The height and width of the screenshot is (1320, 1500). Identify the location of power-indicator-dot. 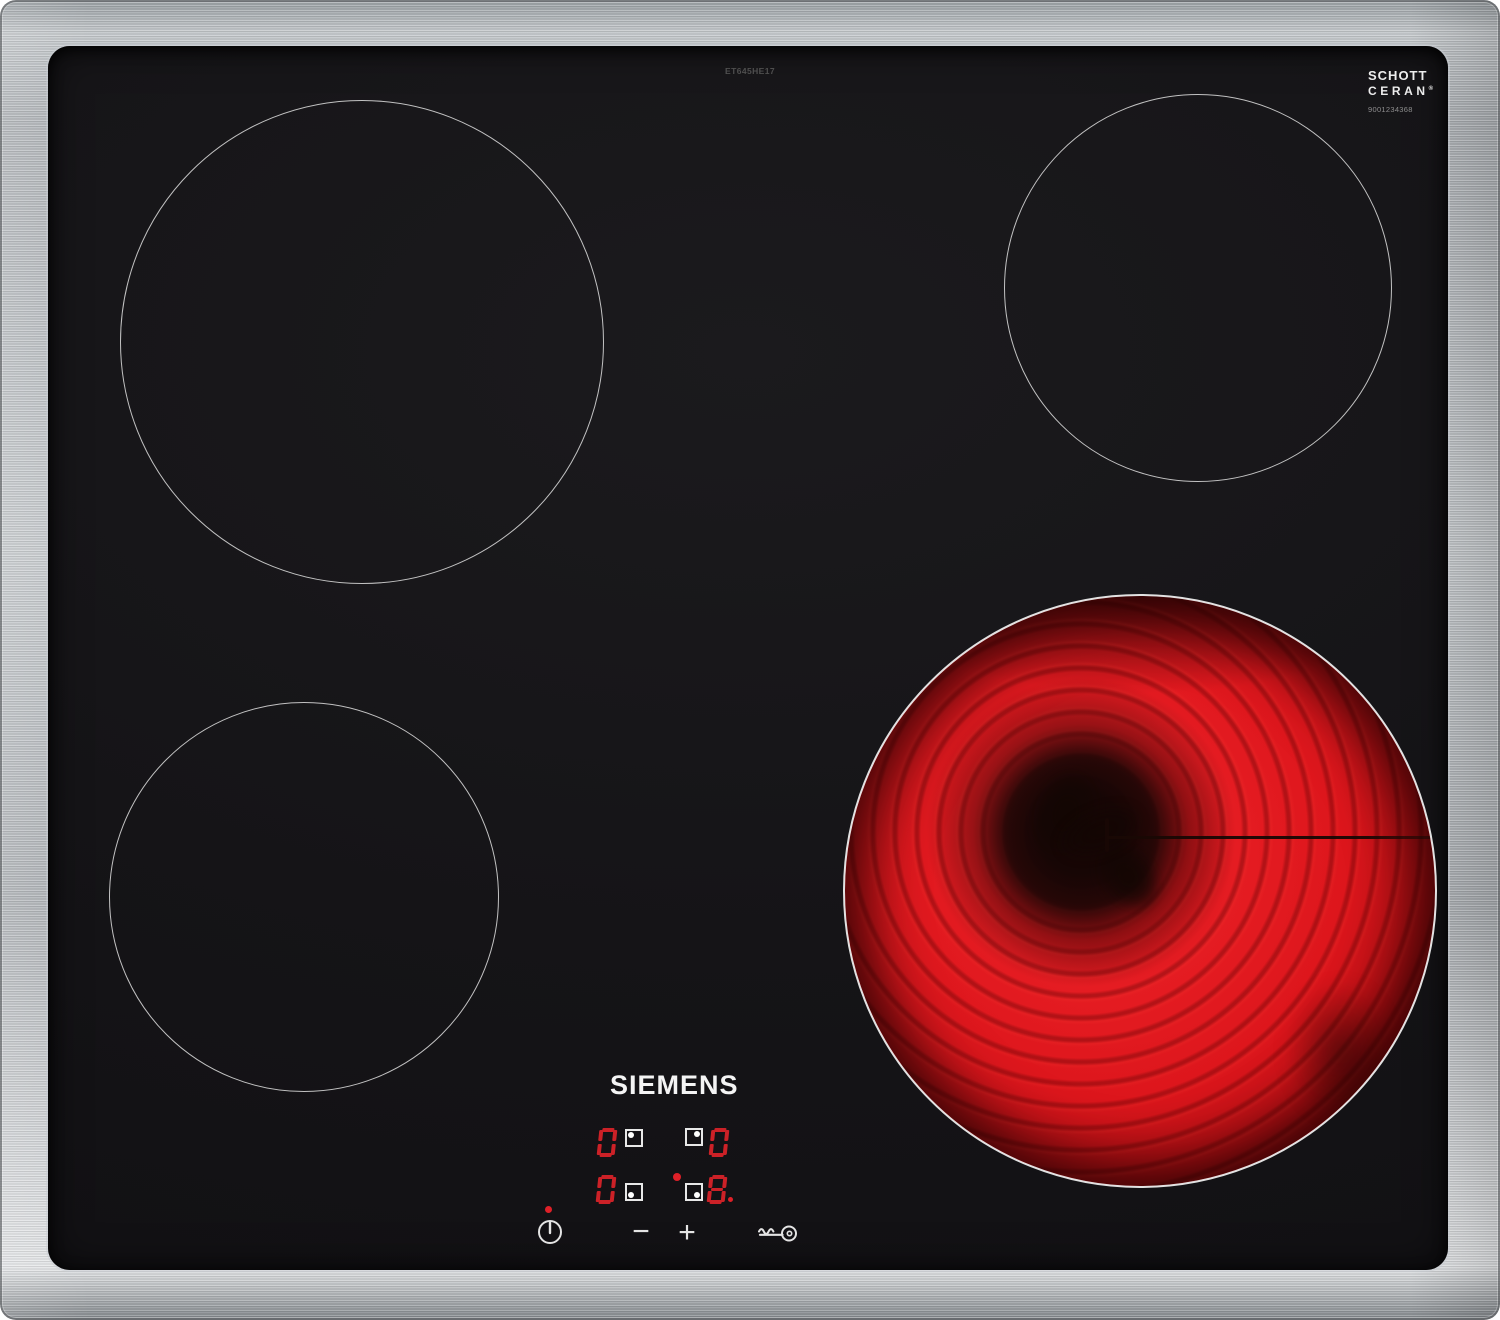
(548, 1209).